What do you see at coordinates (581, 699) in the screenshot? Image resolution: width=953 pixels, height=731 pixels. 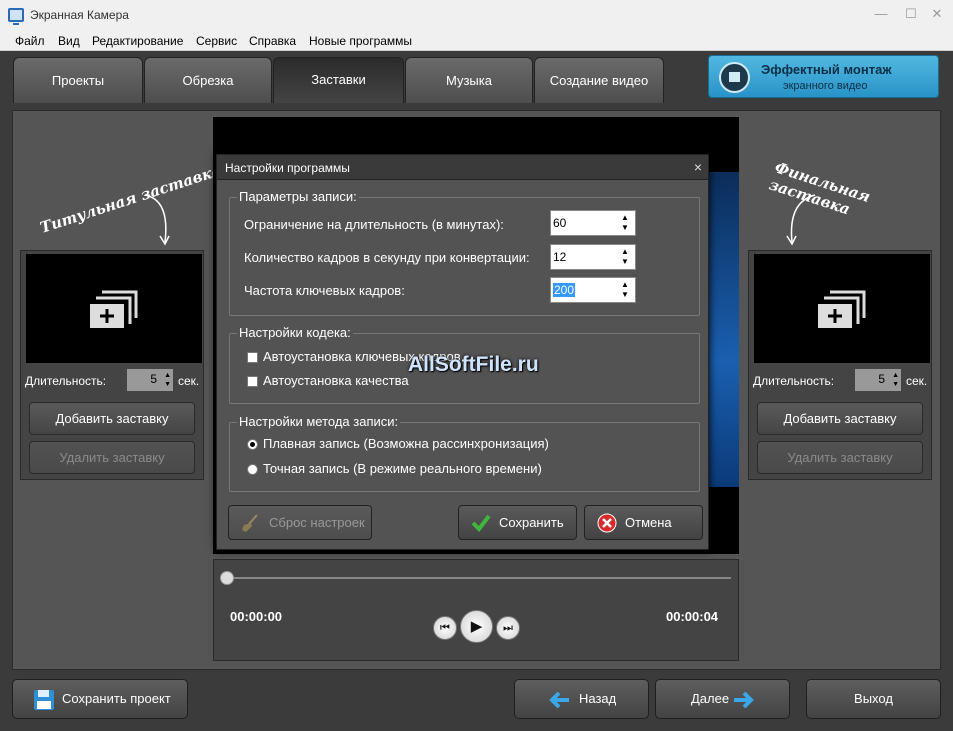 I see `back-button: Назад` at bounding box center [581, 699].